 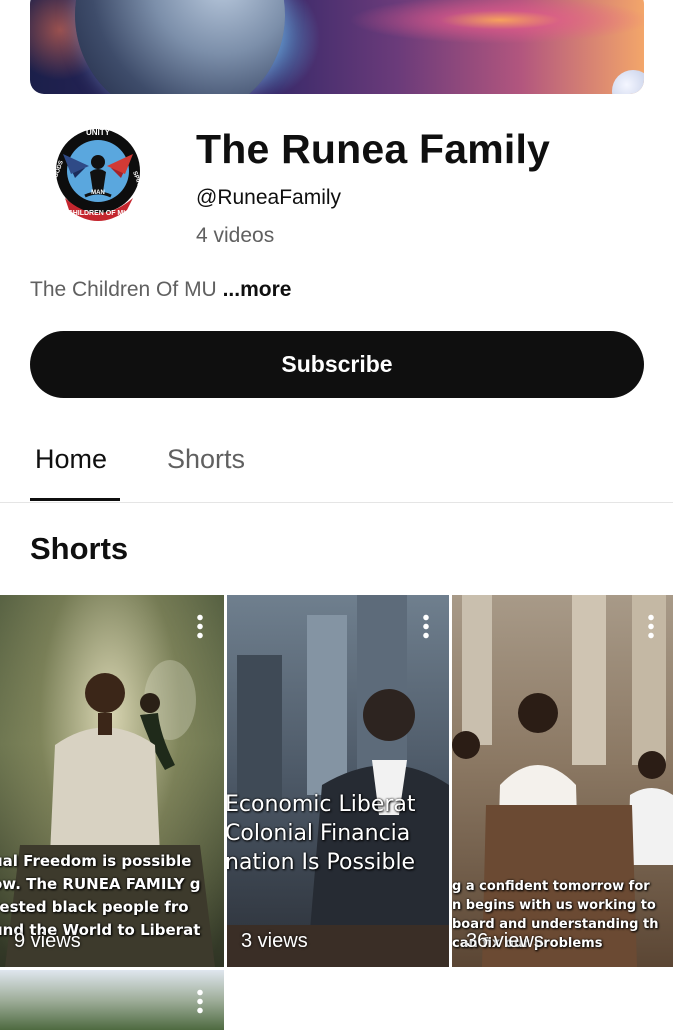 What do you see at coordinates (235, 235) in the screenshot?
I see `video-count: 4 videos` at bounding box center [235, 235].